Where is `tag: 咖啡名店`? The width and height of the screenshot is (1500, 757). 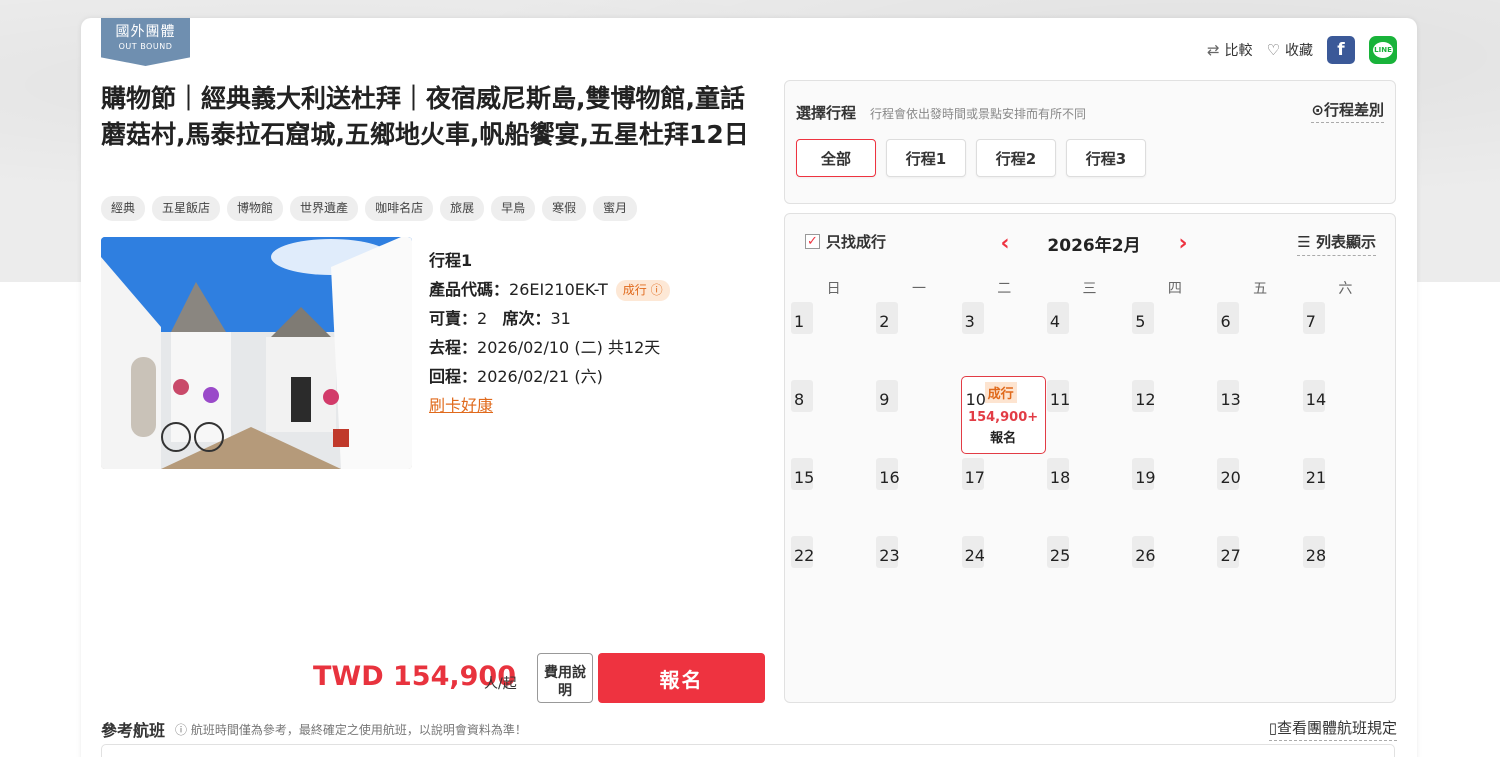
tag: 咖啡名店 is located at coordinates (399, 208).